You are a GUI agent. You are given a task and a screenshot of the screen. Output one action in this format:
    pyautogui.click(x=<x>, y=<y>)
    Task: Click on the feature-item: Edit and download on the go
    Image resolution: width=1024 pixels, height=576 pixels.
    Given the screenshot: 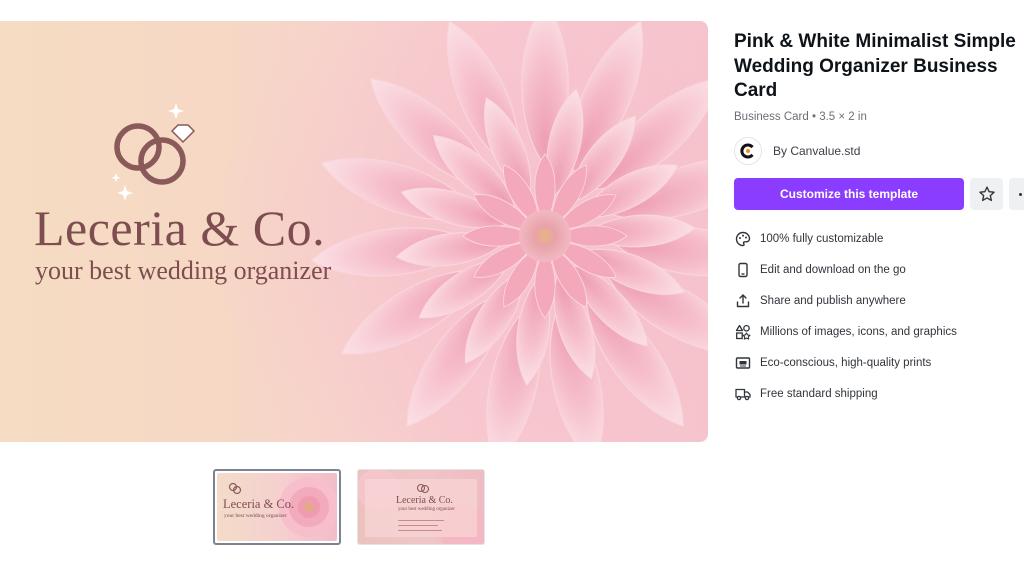 What is the action you would take?
    pyautogui.click(x=879, y=269)
    